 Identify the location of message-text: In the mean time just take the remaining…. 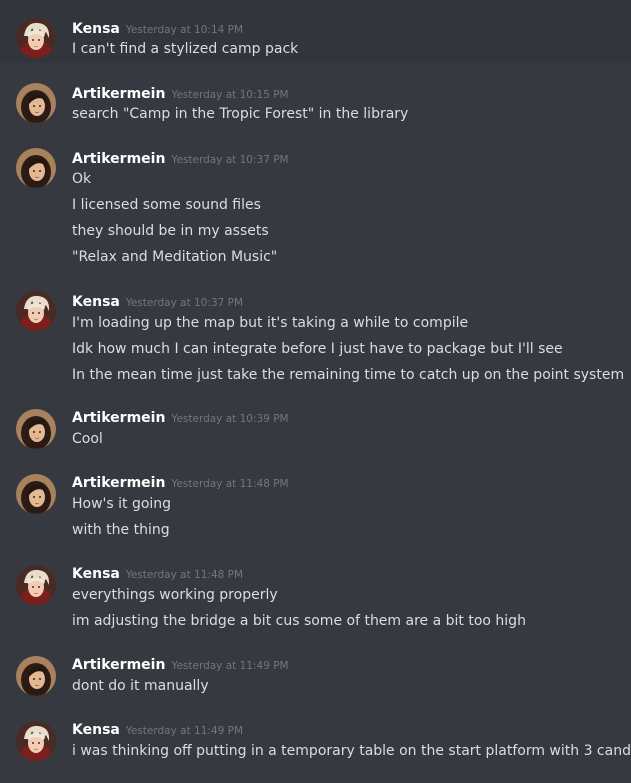
(348, 375).